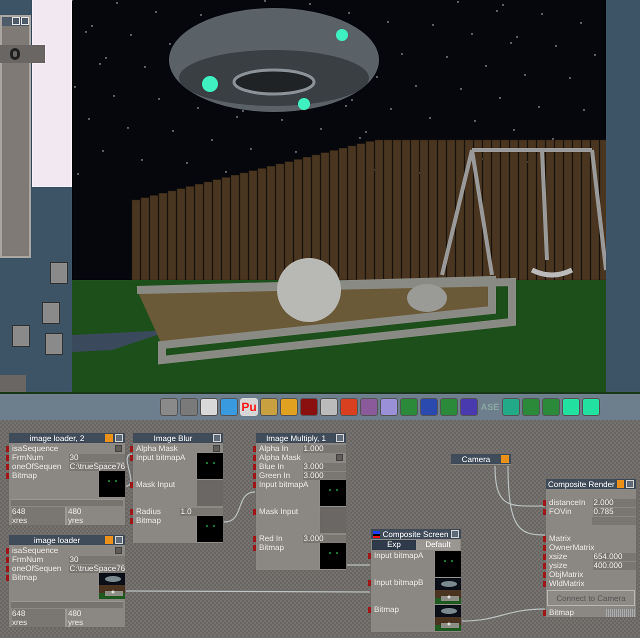  Describe the element at coordinates (476, 459) in the screenshot. I see `node-title: Camera` at that location.